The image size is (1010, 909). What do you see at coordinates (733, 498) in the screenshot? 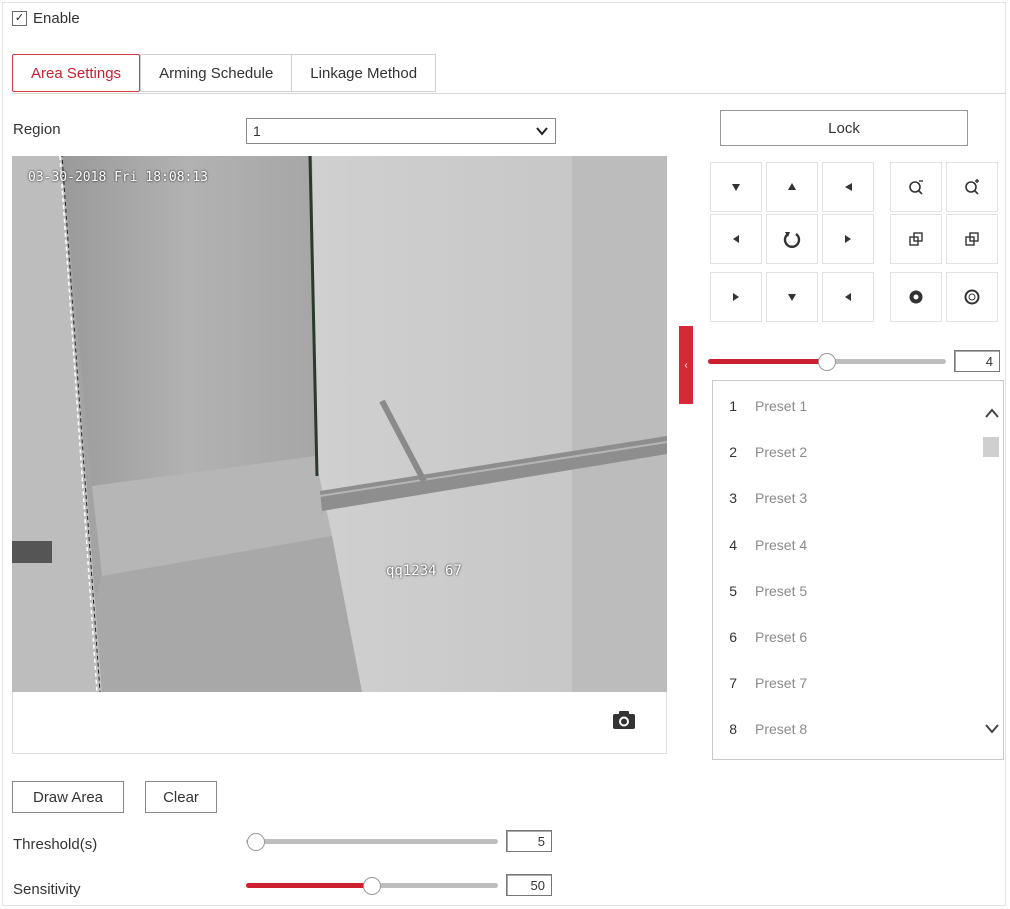
I see `preset-number: 3` at bounding box center [733, 498].